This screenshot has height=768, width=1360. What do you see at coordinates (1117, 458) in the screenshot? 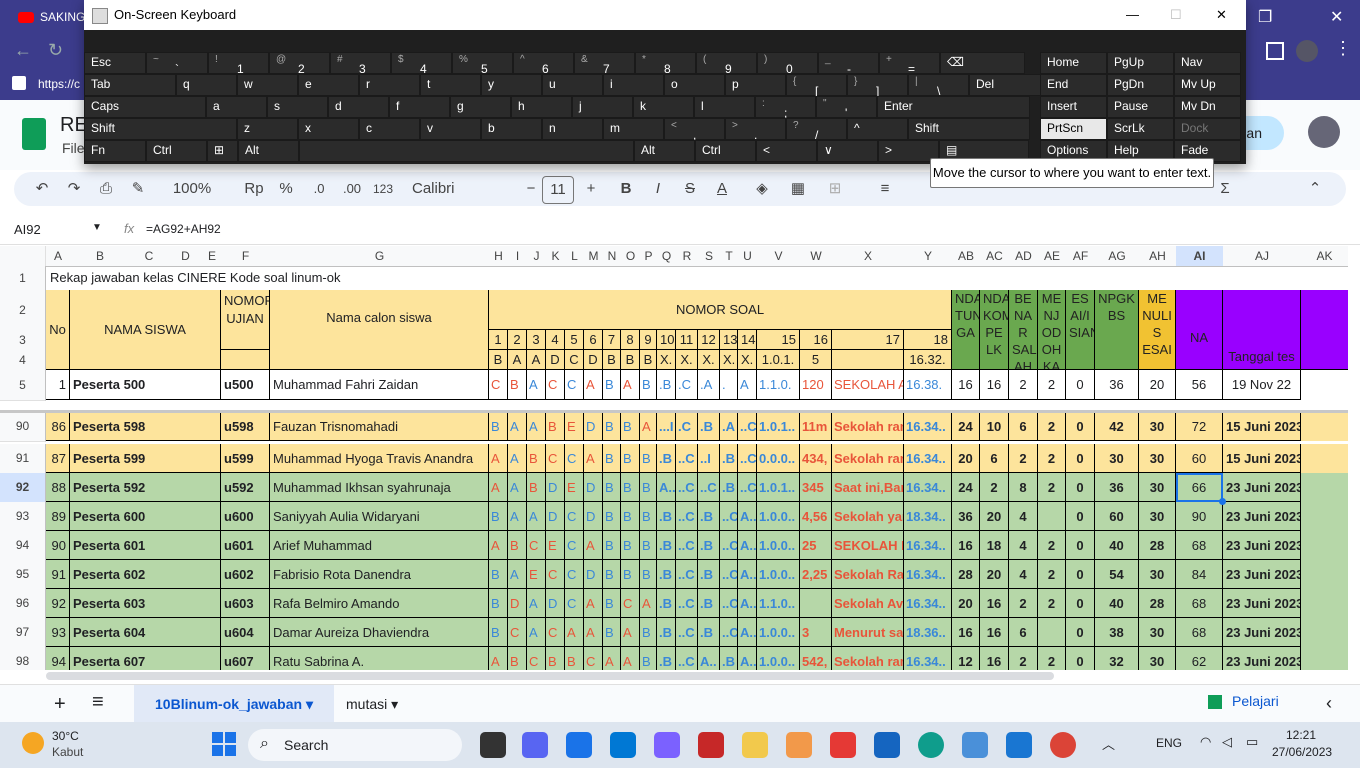
I see `score-ag: 30` at bounding box center [1117, 458].